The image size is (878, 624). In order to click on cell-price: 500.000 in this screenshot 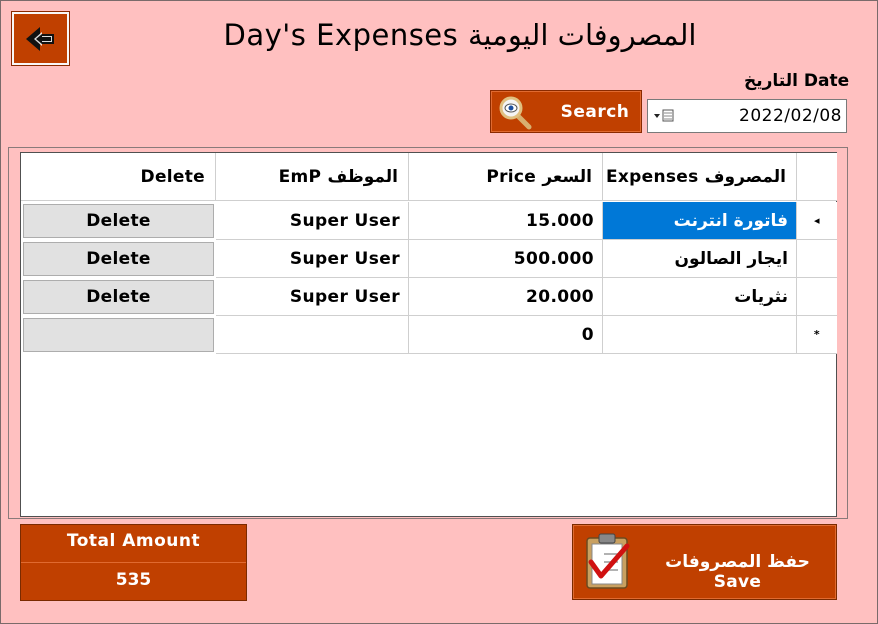, I will do `click(506, 259)`.